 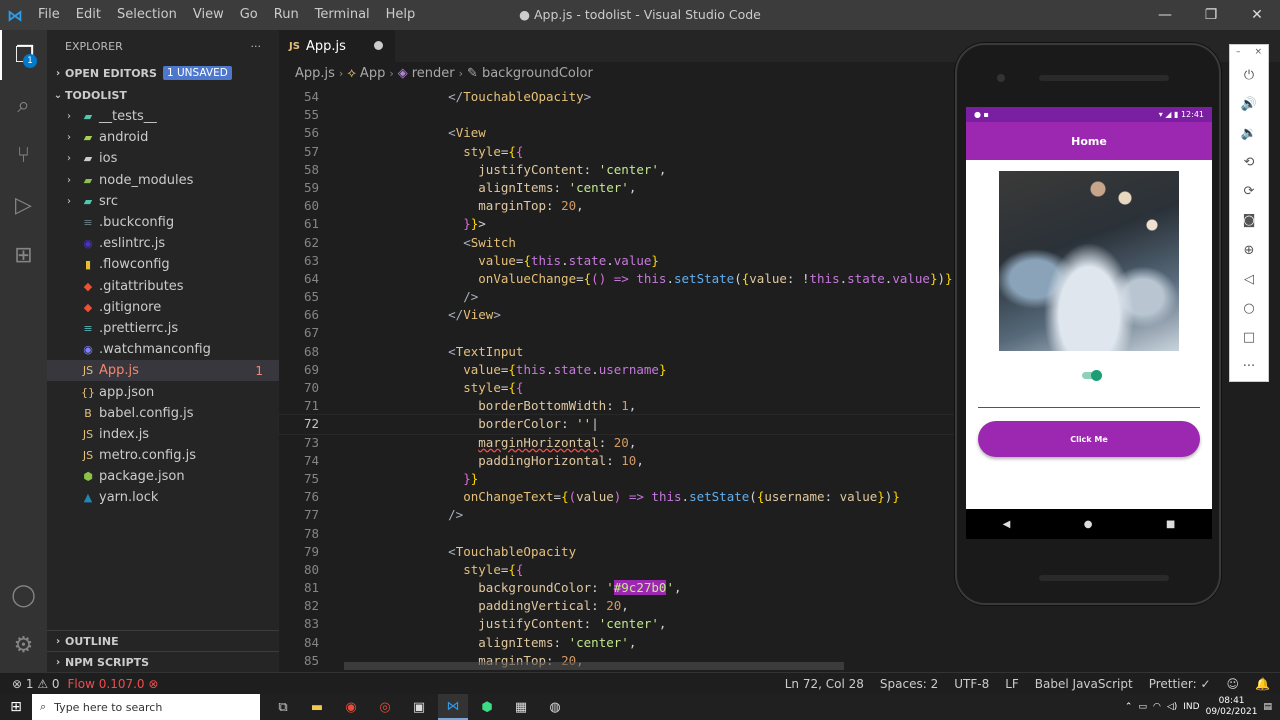 What do you see at coordinates (1089, 439) in the screenshot?
I see `click-me-button: Click Me` at bounding box center [1089, 439].